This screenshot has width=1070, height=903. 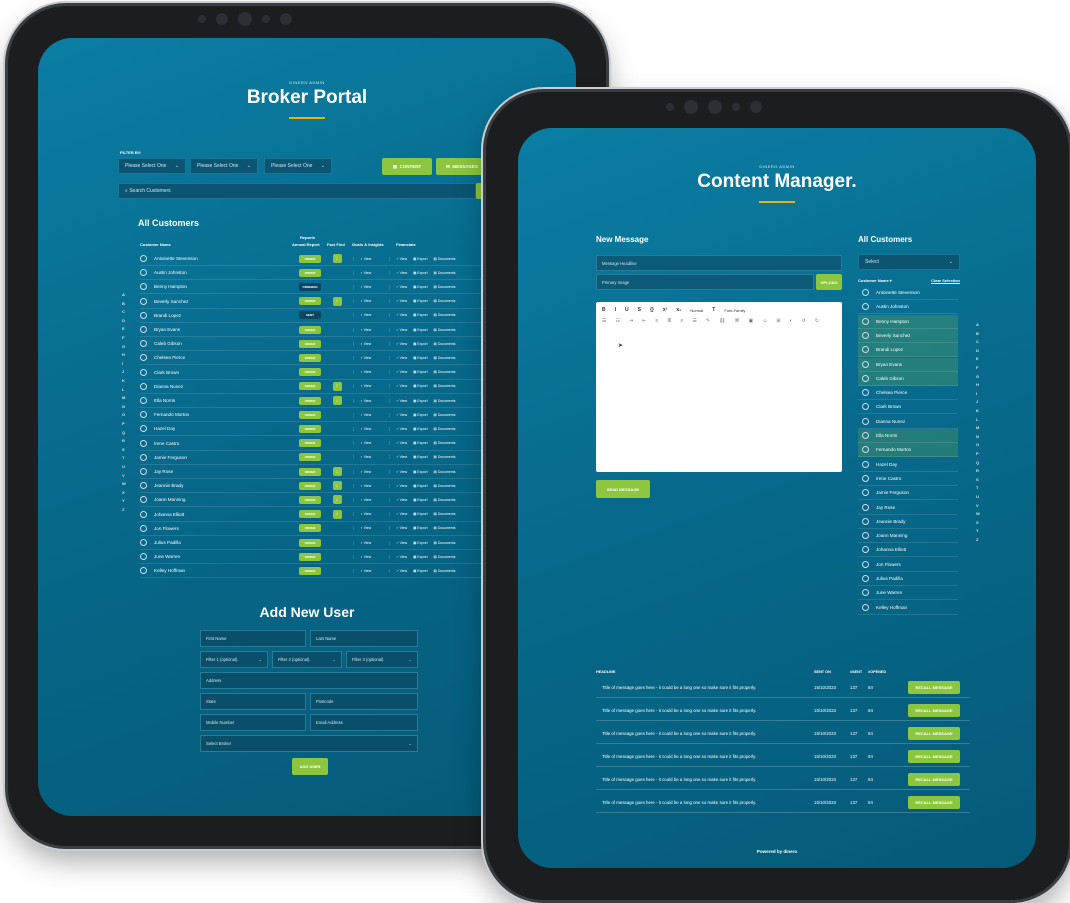 I want to click on filter3-select: Filter 3 (optional) ⌄, so click(x=382, y=659).